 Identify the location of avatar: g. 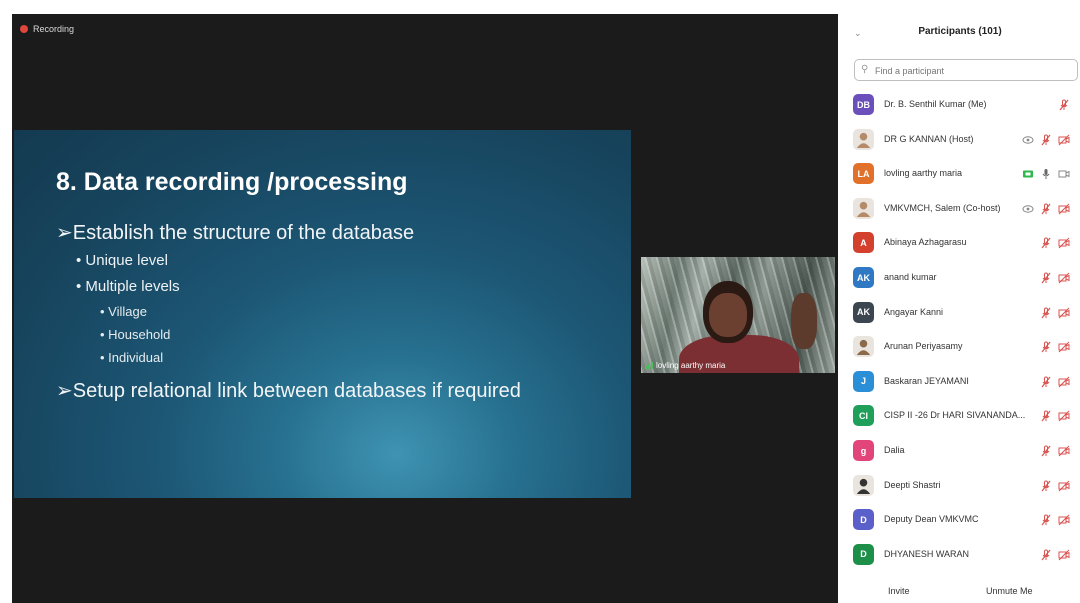
(863, 450).